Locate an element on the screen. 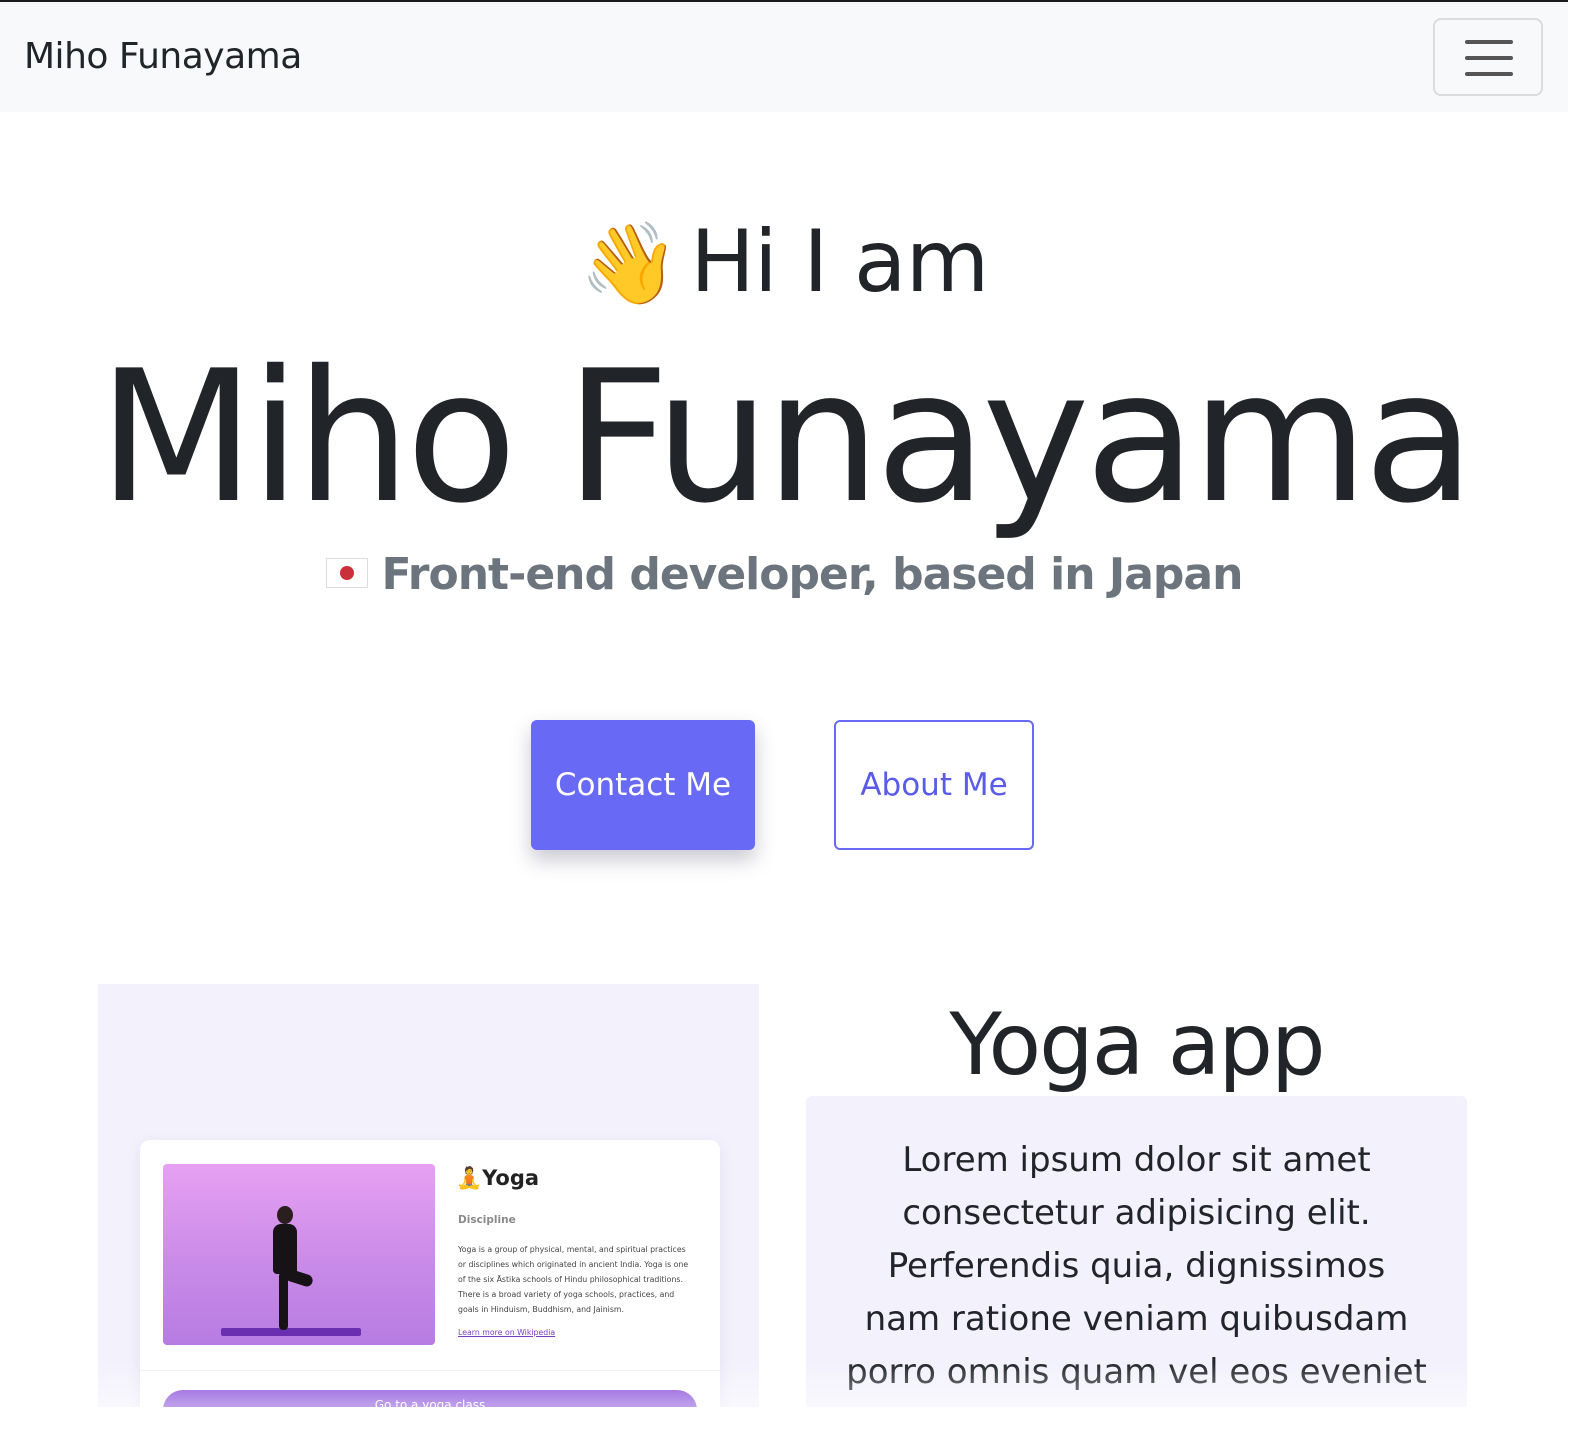 The height and width of the screenshot is (1430, 1594). screenshot-divider is located at coordinates (430, 1370).